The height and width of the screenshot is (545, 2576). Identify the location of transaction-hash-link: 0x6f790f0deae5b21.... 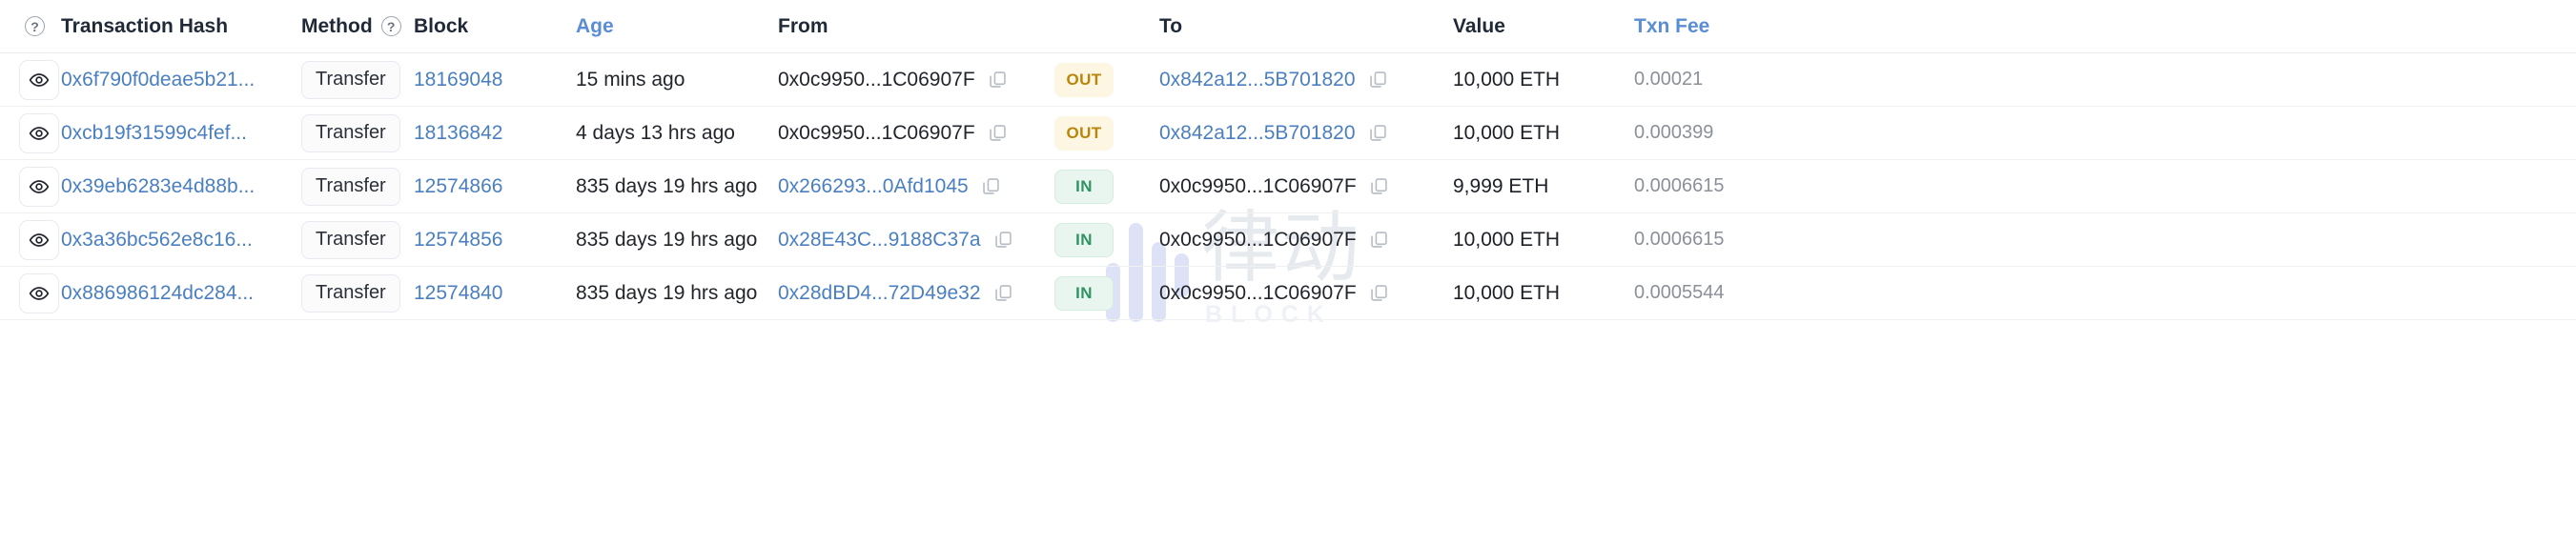
(158, 80).